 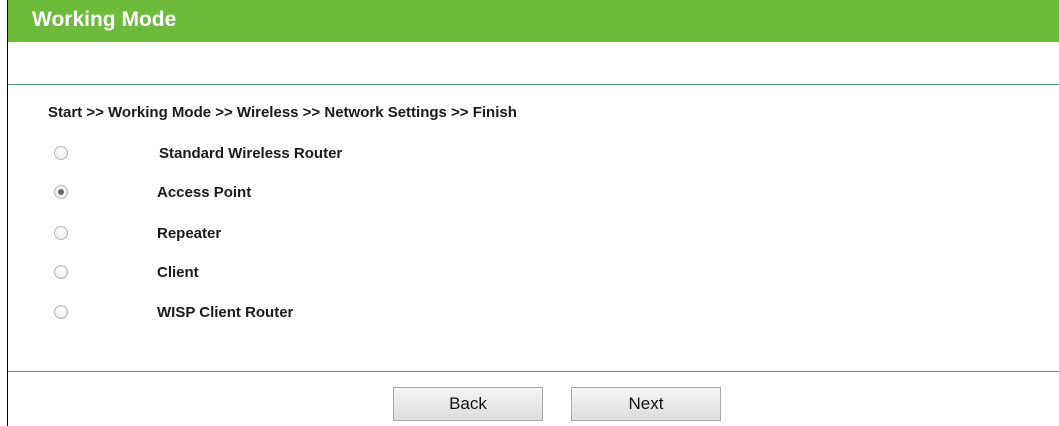 What do you see at coordinates (358, 273) in the screenshot?
I see `option-client: Client` at bounding box center [358, 273].